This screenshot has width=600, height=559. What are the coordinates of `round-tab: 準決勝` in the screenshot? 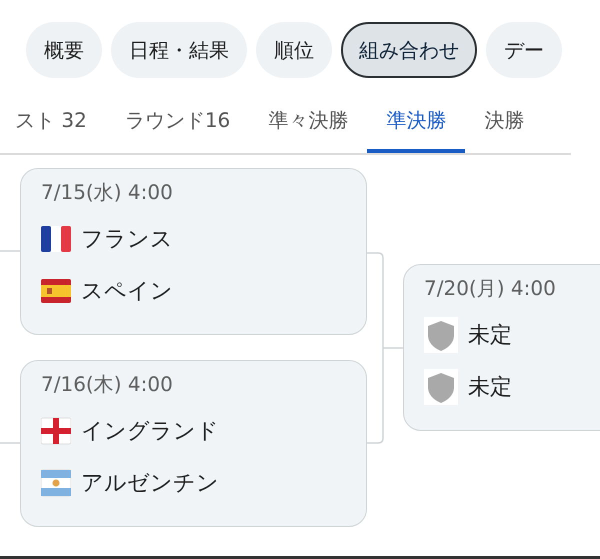 It's located at (416, 124).